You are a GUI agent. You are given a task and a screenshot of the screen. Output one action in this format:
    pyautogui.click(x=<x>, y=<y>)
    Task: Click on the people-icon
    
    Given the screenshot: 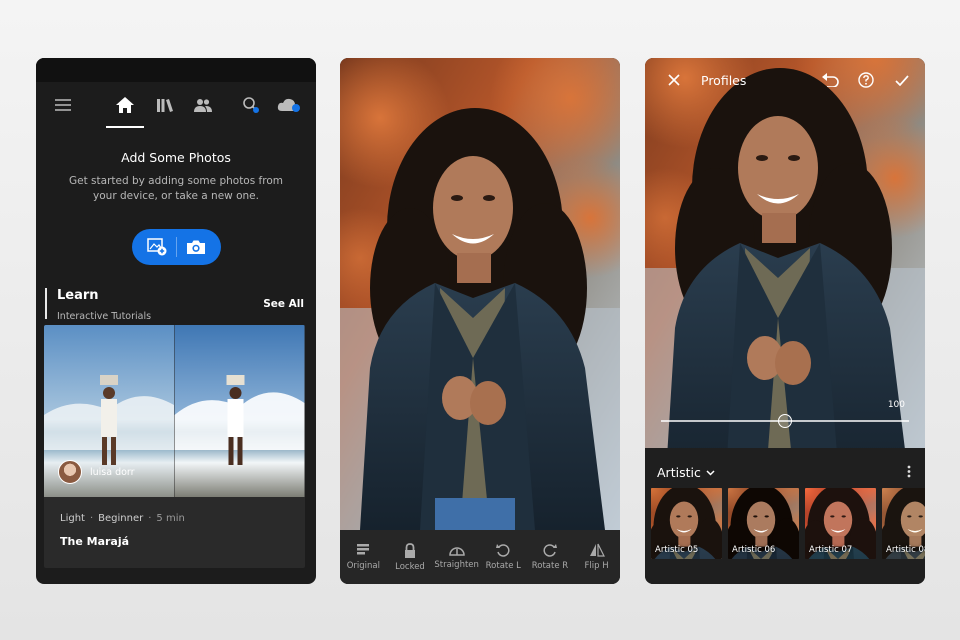 What is the action you would take?
    pyautogui.click(x=203, y=105)
    